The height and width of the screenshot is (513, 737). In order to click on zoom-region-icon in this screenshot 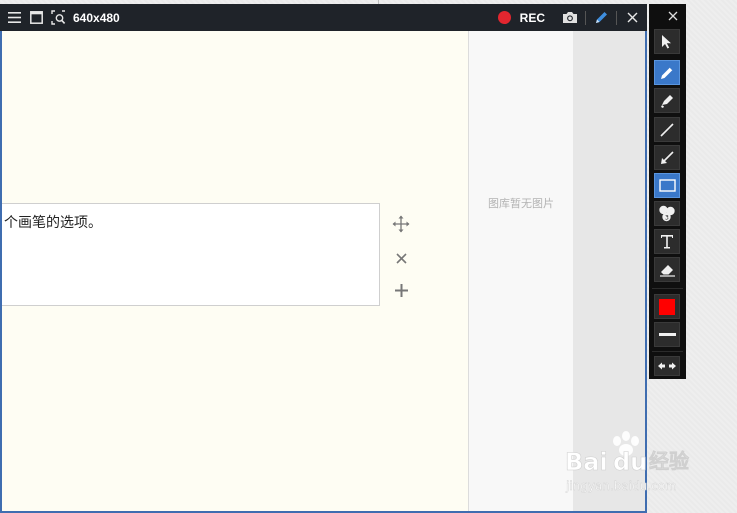, I will do `click(58, 18)`.